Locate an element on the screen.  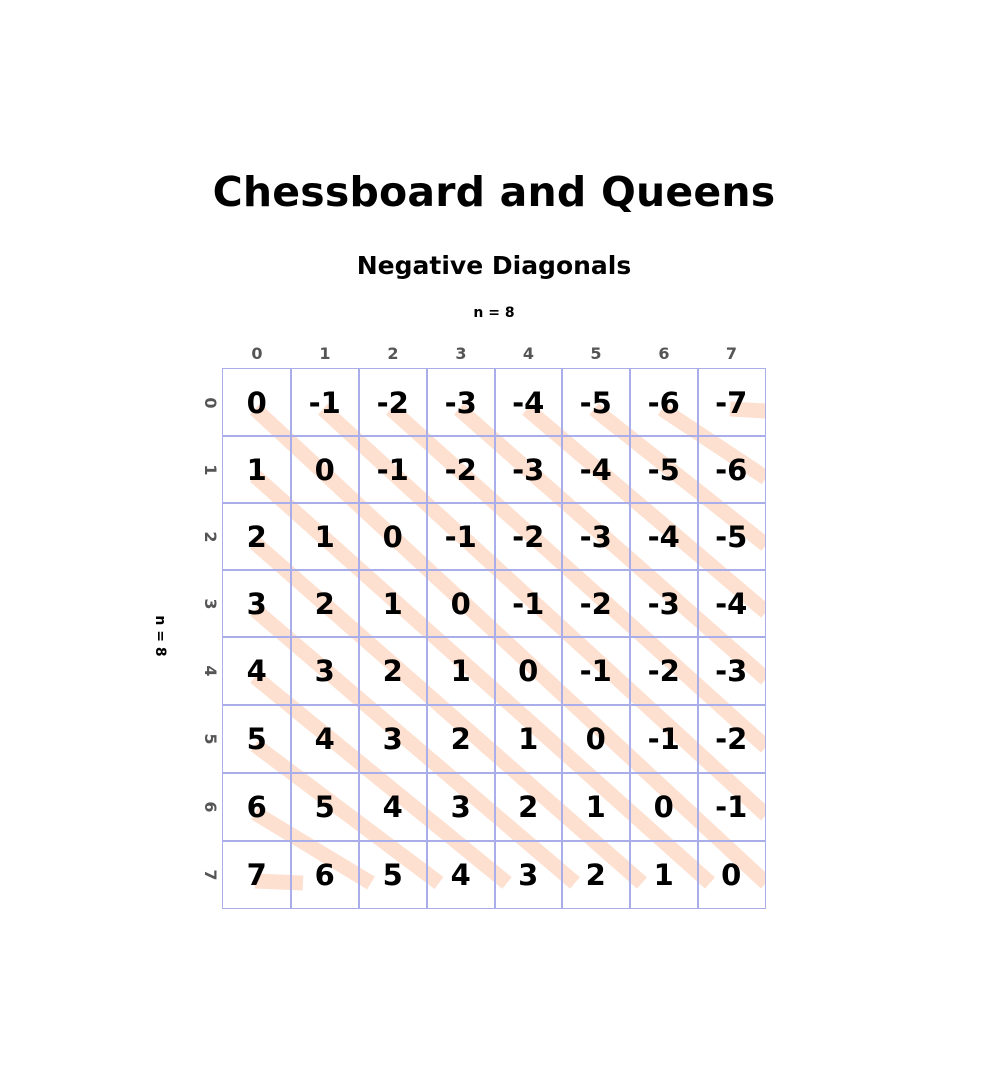
column-index-5: 5 is located at coordinates (596, 353).